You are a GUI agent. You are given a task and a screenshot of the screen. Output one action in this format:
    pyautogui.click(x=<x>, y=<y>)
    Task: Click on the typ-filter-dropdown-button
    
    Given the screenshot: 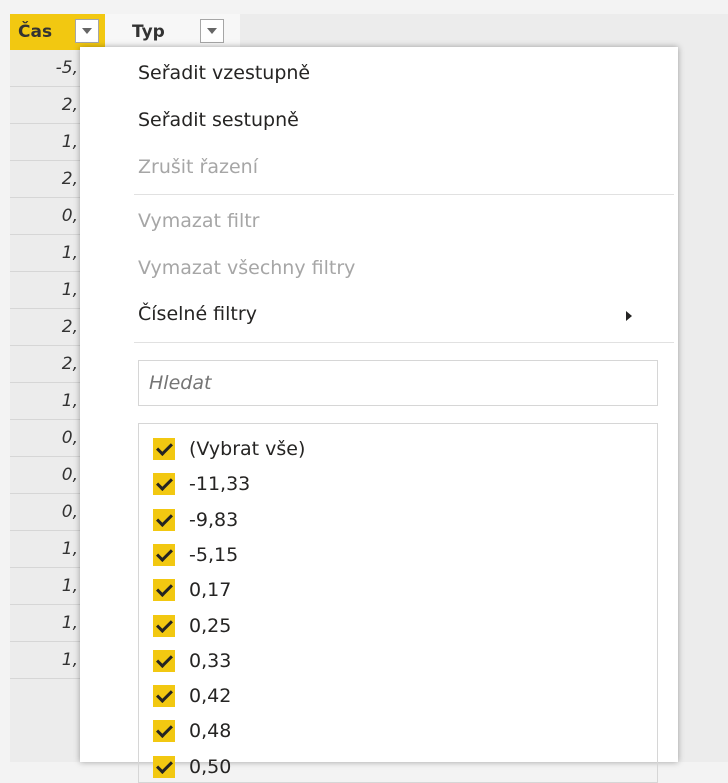 What is the action you would take?
    pyautogui.click(x=212, y=31)
    